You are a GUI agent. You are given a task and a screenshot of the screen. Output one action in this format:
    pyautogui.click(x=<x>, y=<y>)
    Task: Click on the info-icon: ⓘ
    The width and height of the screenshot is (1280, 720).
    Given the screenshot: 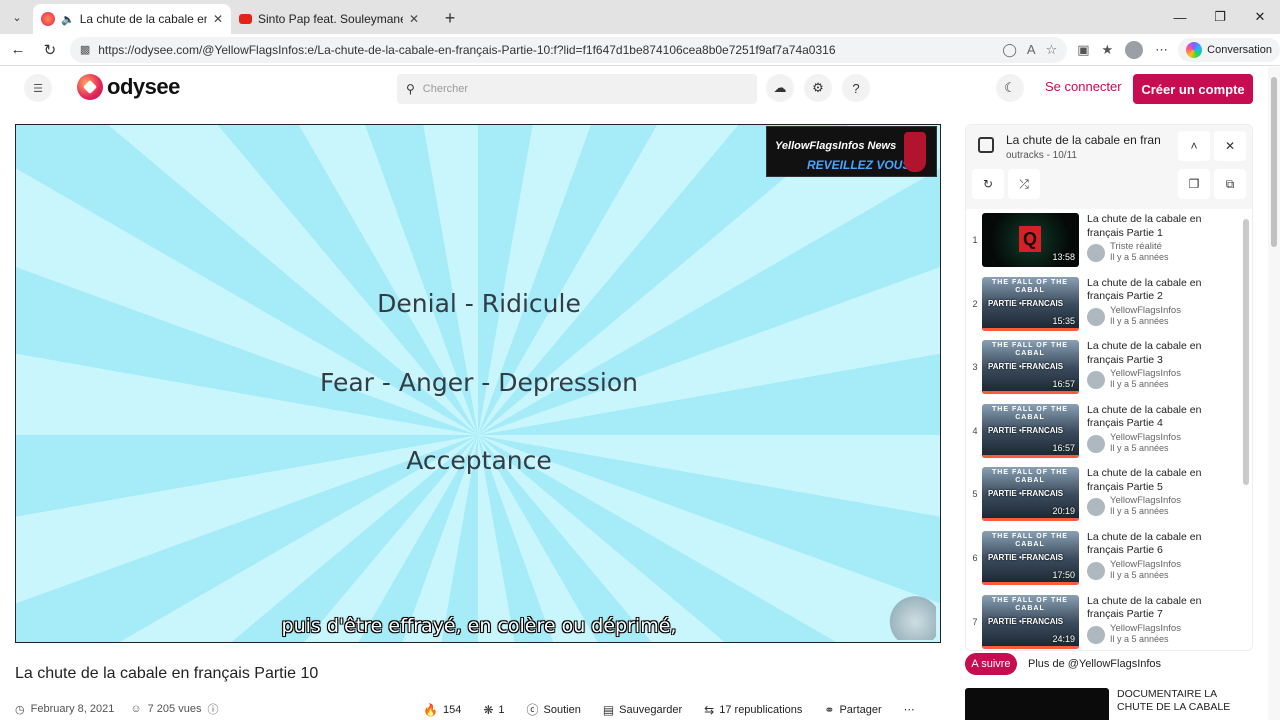 What is the action you would take?
    pyautogui.click(x=212, y=709)
    